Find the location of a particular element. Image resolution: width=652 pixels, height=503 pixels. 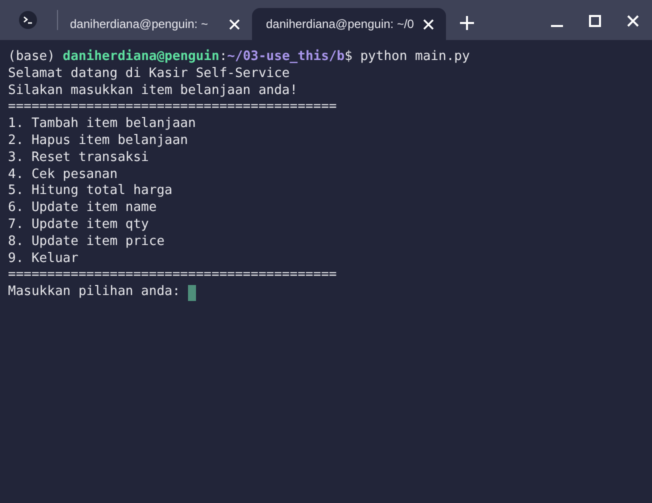

terminal-text: 3. Reset transaksi is located at coordinates (78, 158).